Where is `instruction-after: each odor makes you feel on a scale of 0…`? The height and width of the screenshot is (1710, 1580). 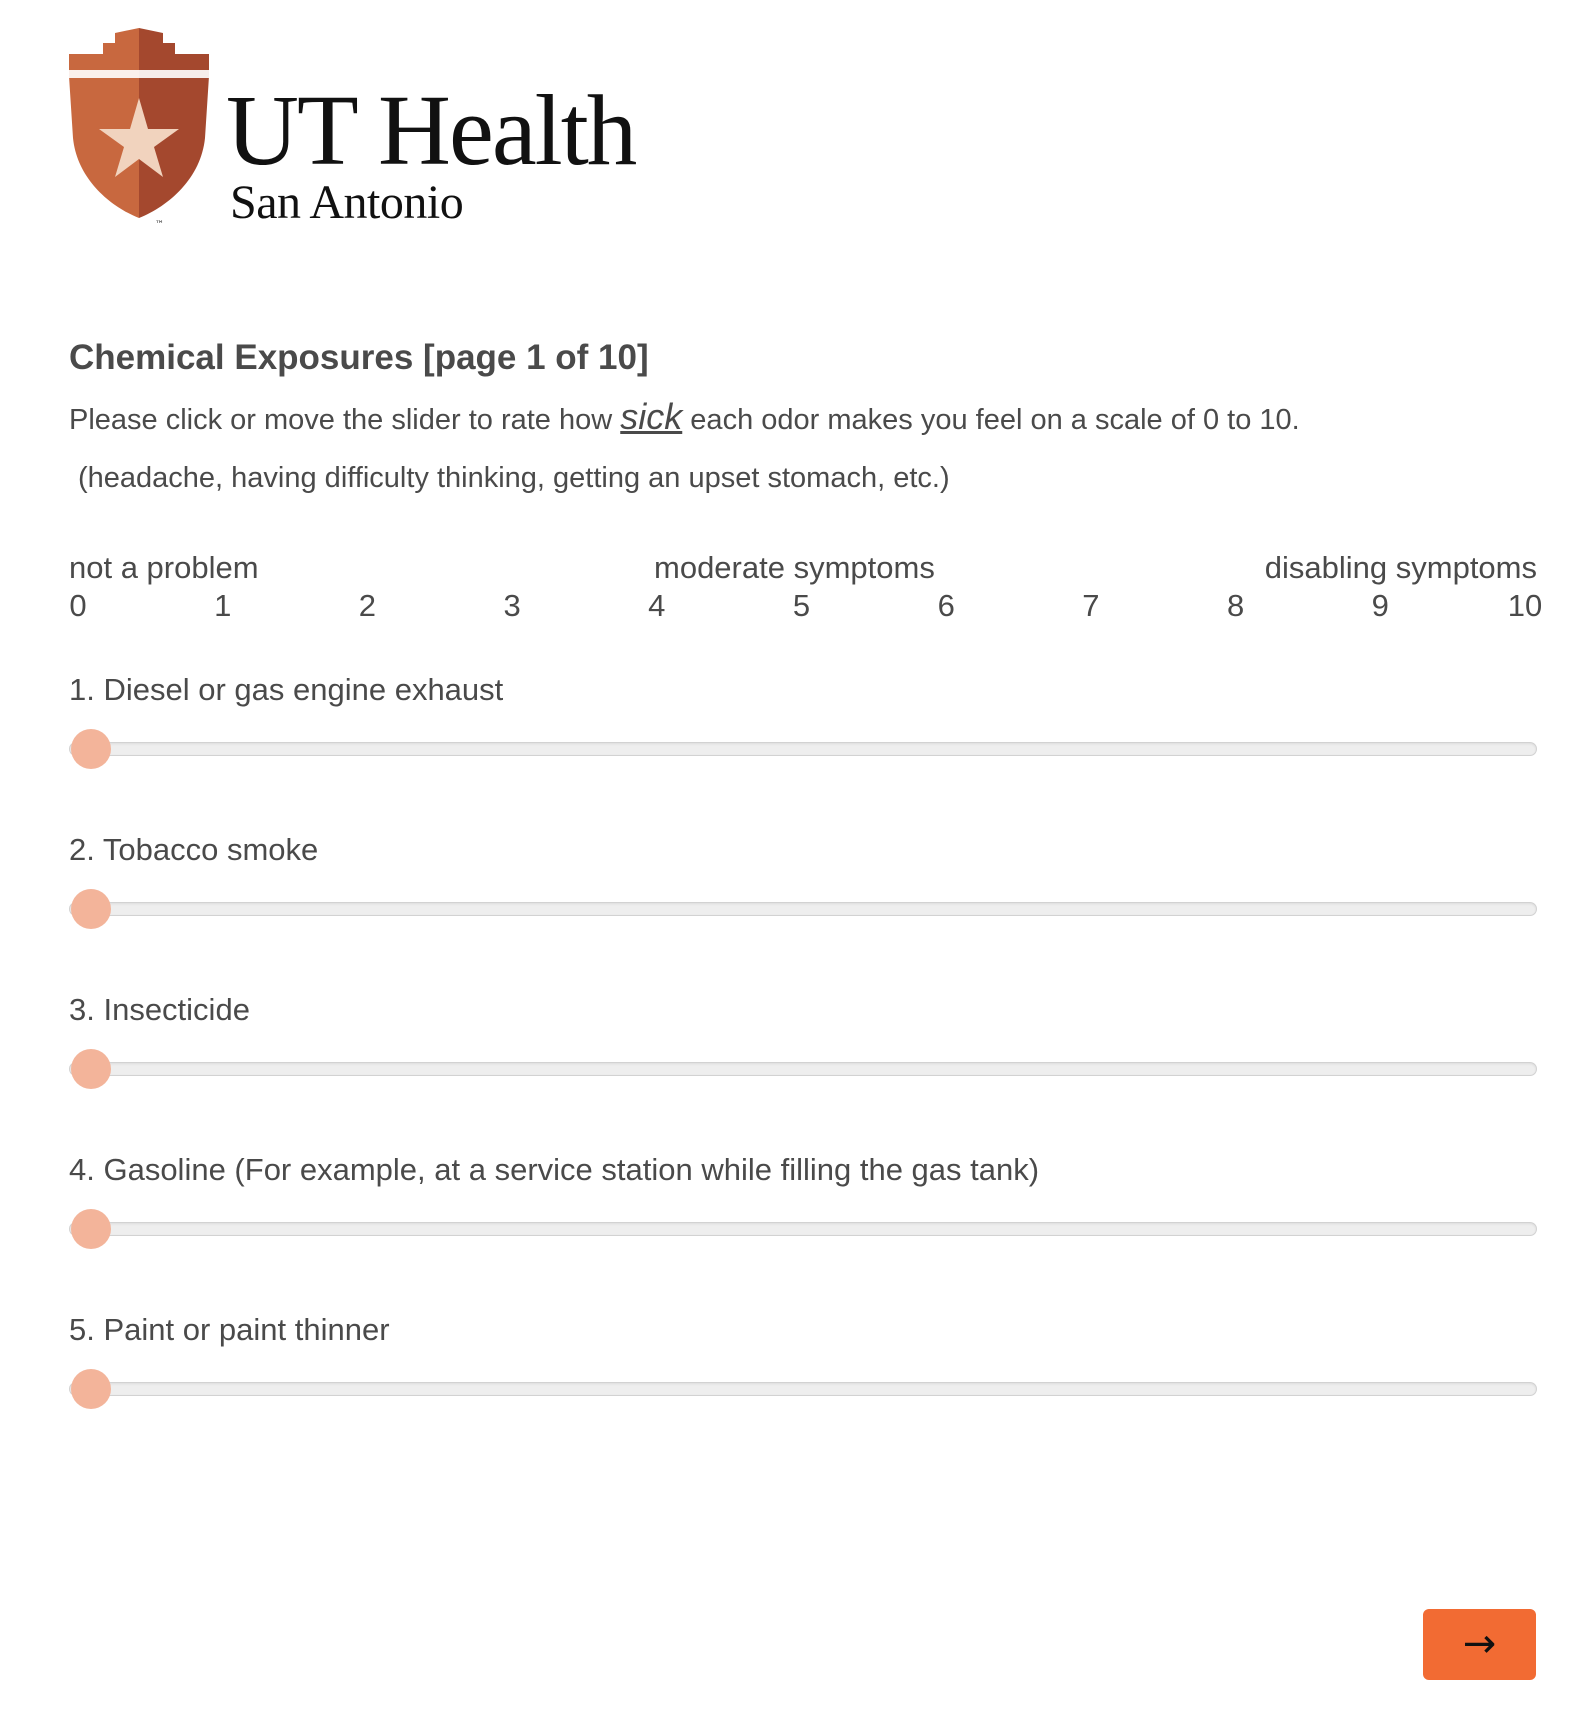 instruction-after: each odor makes you feel on a scale of 0… is located at coordinates (991, 420).